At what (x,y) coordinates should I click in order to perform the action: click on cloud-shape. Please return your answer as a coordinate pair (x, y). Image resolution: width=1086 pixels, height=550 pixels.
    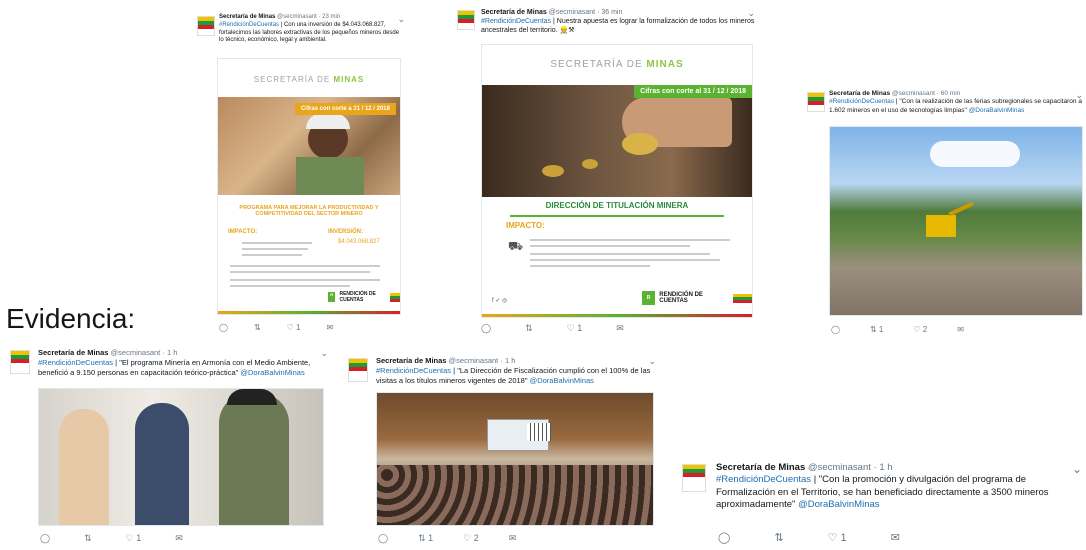
    Looking at the image, I should click on (975, 154).